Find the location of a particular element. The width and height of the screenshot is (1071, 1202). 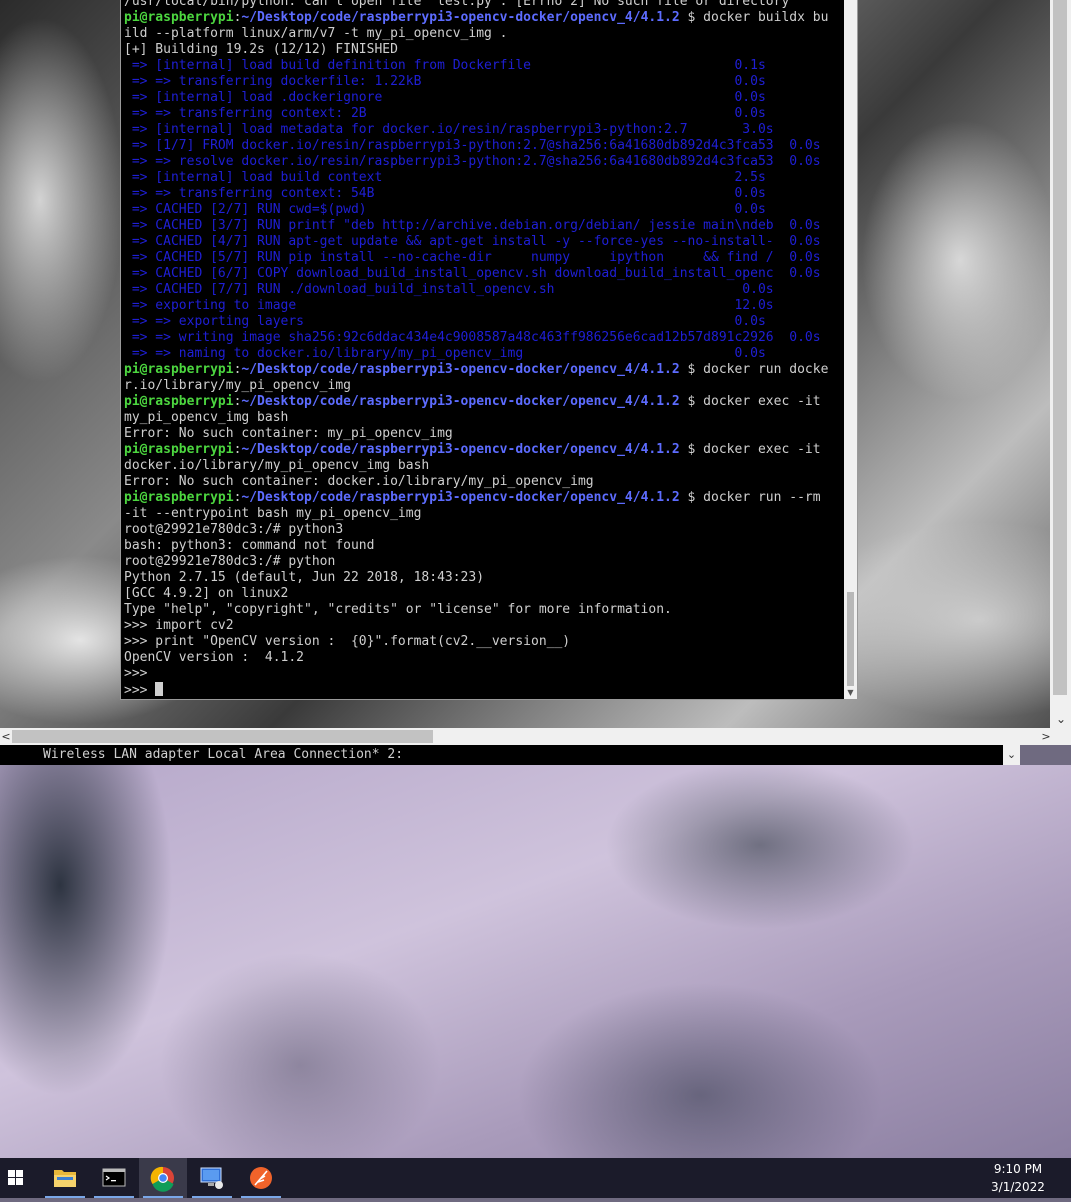

terminal-text-segment: OpenCV version : 4.1.2 is located at coordinates (214, 657).